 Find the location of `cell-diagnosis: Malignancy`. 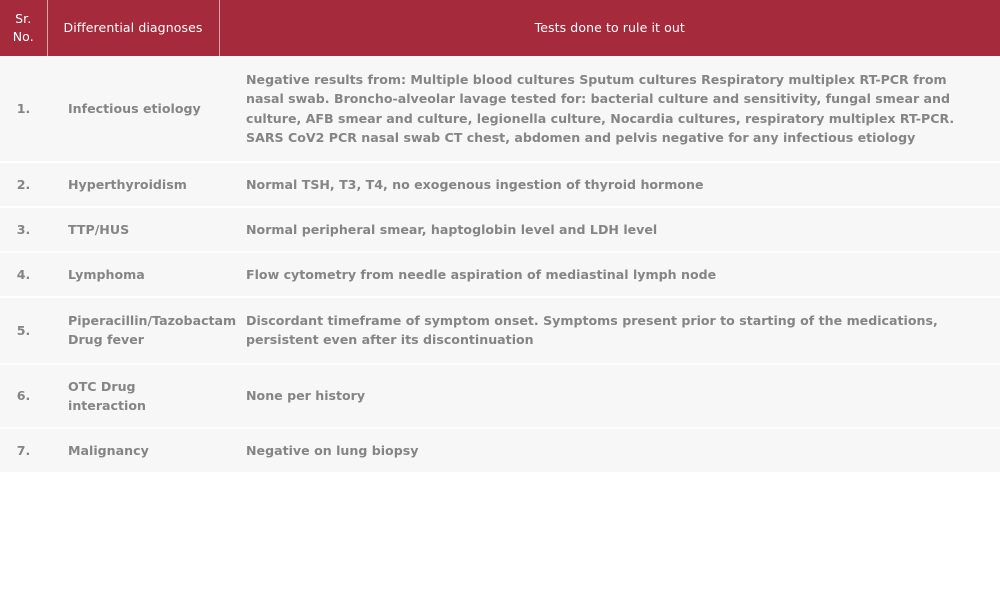

cell-diagnosis: Malignancy is located at coordinates (108, 450).